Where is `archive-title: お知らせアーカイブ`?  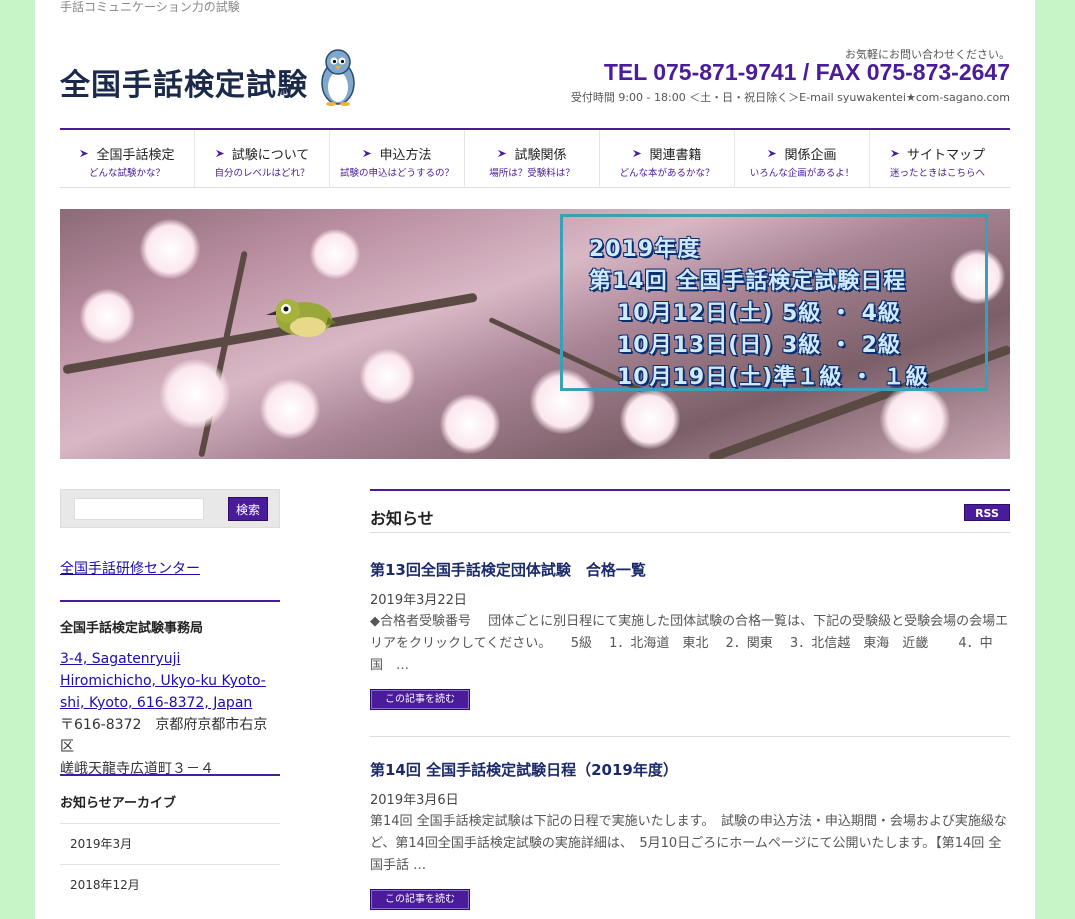
archive-title: お知らせアーカイブ is located at coordinates (118, 803).